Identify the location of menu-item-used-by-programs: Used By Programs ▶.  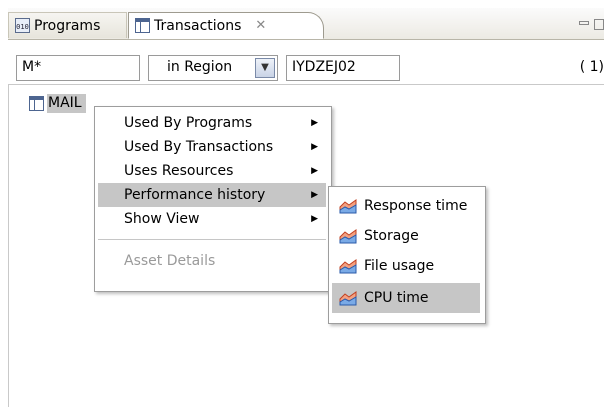
(212, 123).